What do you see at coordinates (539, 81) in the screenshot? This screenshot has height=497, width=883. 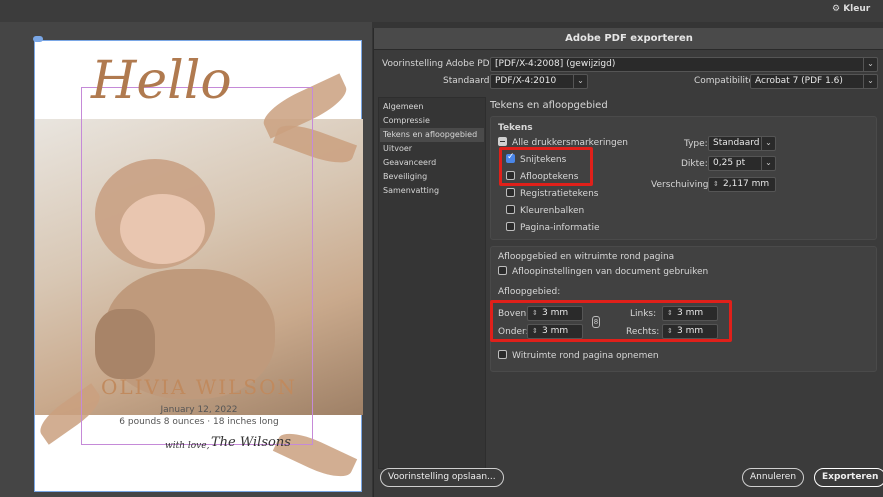 I see `standard-dropdown: PDF/X-4:2010 ⌄` at bounding box center [539, 81].